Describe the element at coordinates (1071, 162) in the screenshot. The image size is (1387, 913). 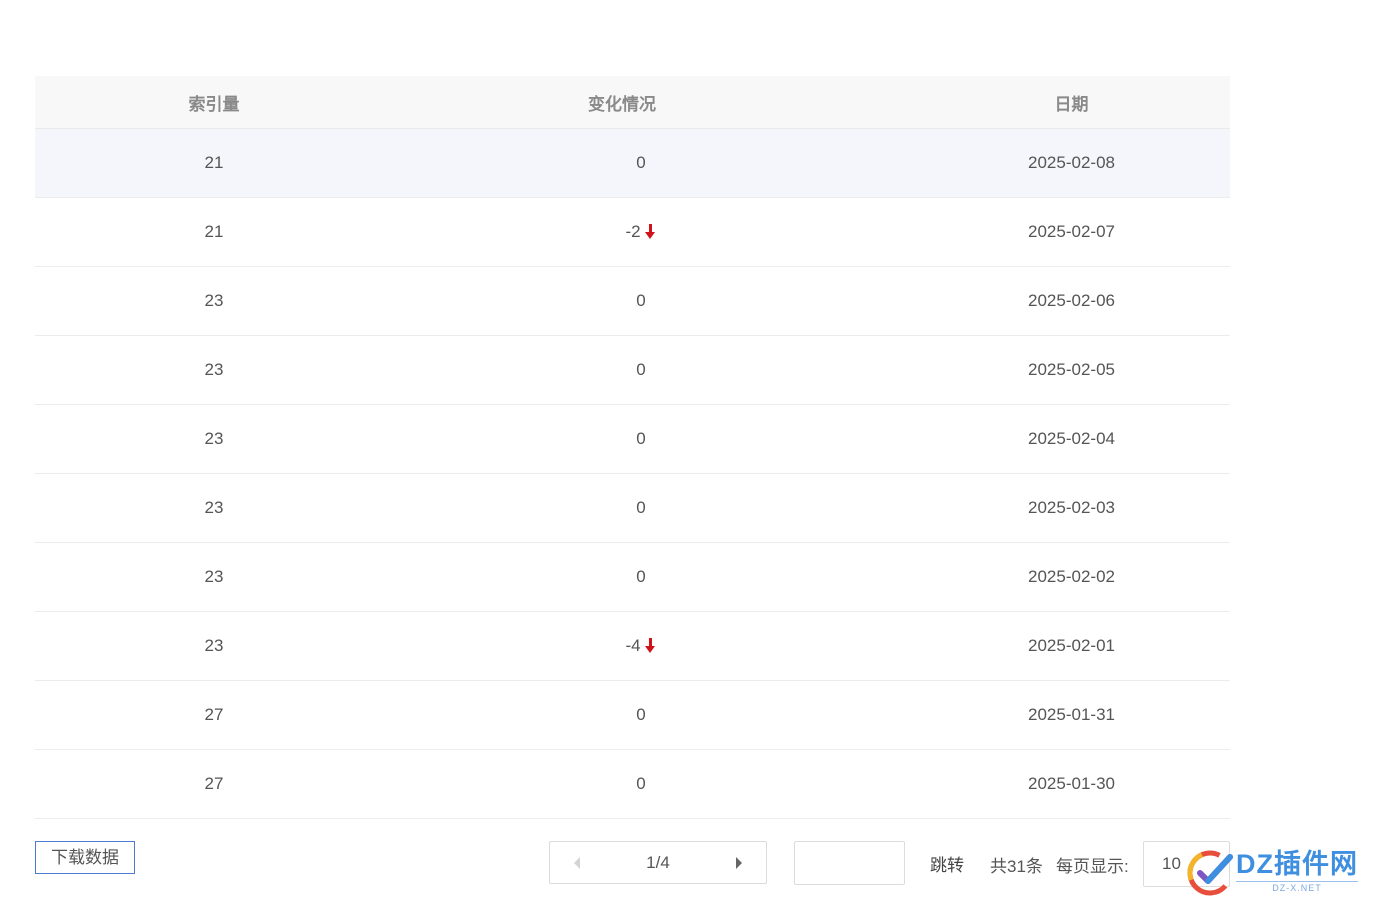
I see `cell-date: 2025-02-08` at that location.